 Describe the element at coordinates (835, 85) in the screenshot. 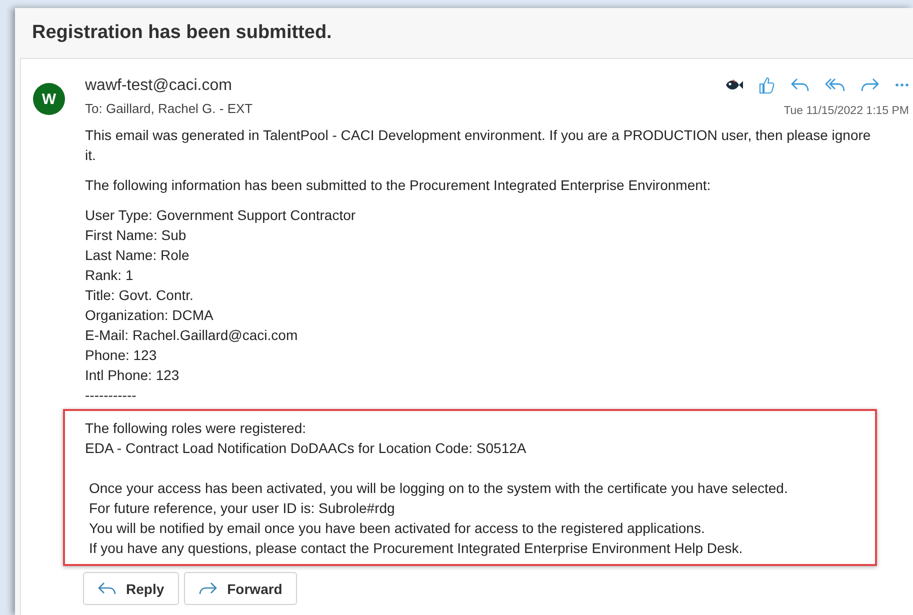

I see `reply-all-icon` at that location.